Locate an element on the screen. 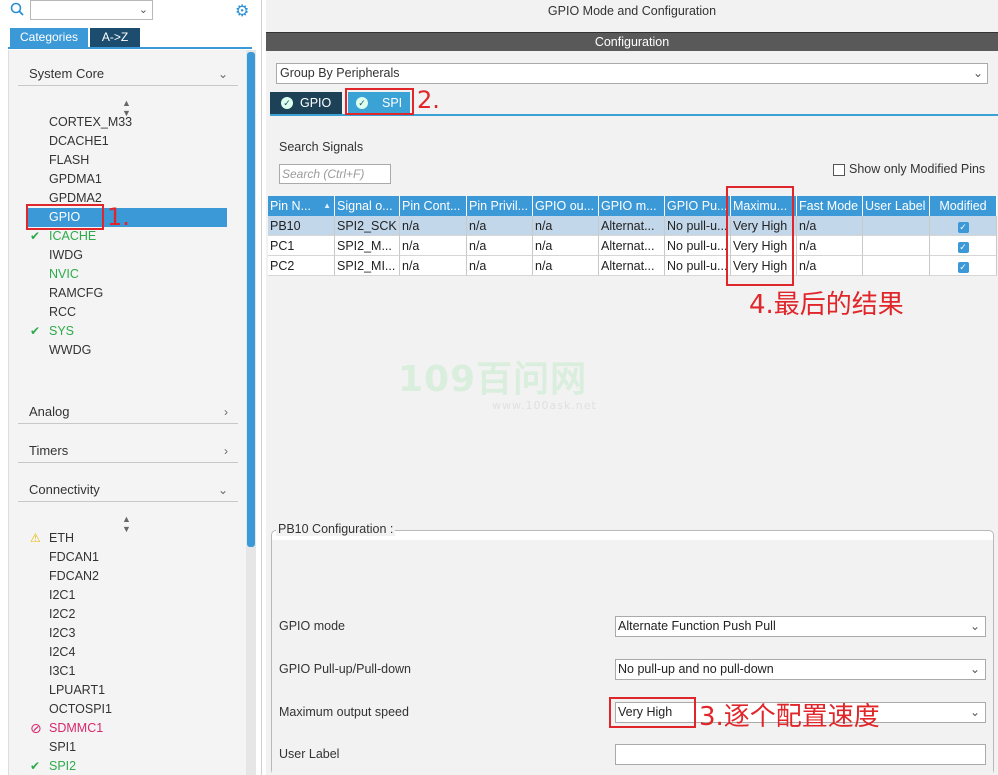 This screenshot has height=775, width=998. category-search-input: ⌄ is located at coordinates (91, 10).